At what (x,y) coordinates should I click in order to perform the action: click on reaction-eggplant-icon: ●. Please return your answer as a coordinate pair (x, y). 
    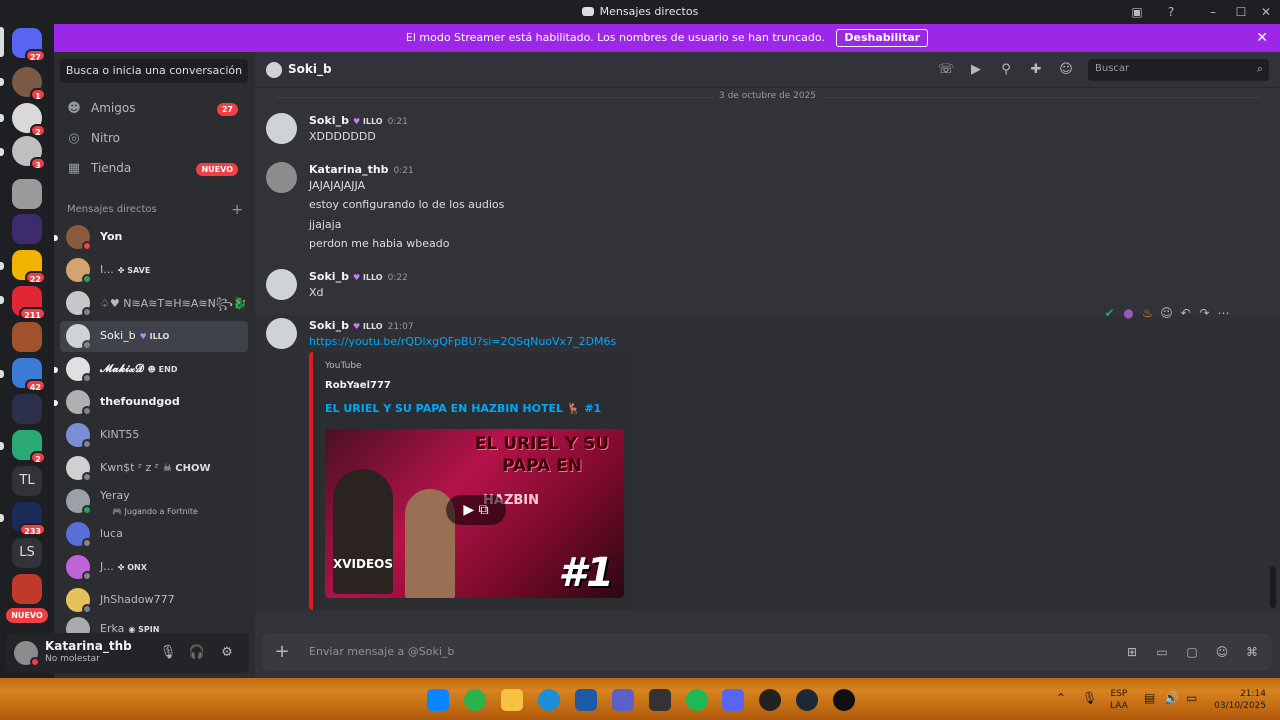
    Looking at the image, I should click on (1128, 313).